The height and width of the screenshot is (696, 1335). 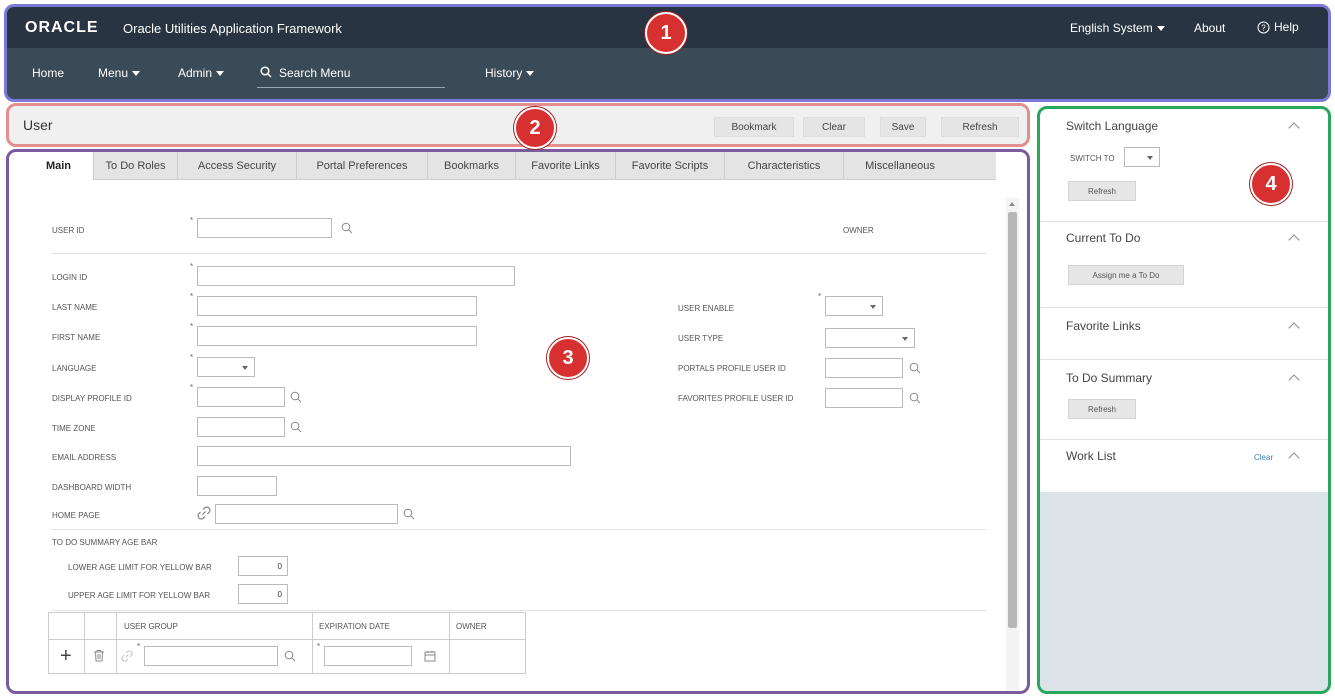 What do you see at coordinates (1102, 409) in the screenshot?
I see `todo-summary-refresh-button: Refresh` at bounding box center [1102, 409].